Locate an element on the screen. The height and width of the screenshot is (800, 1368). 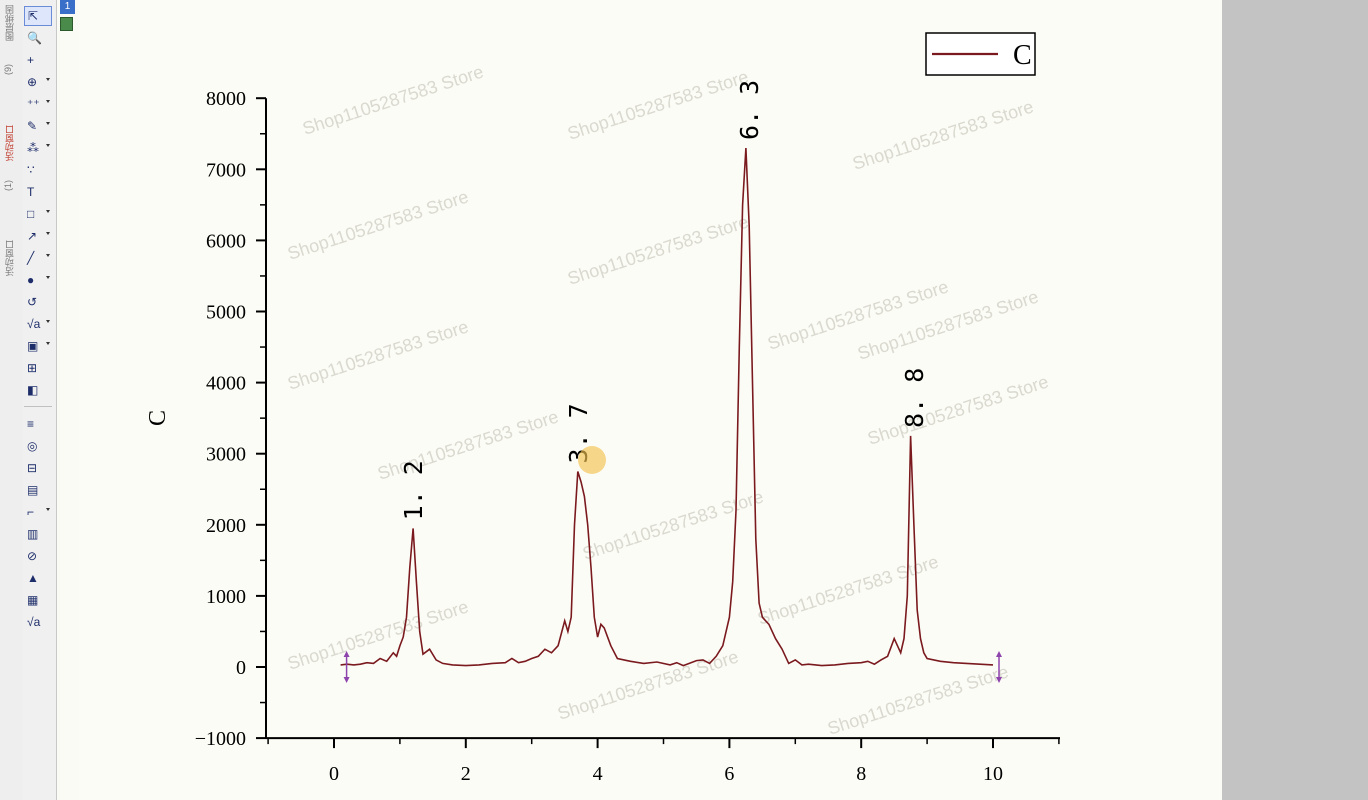
y-axis-title: C is located at coordinates (158, 418).